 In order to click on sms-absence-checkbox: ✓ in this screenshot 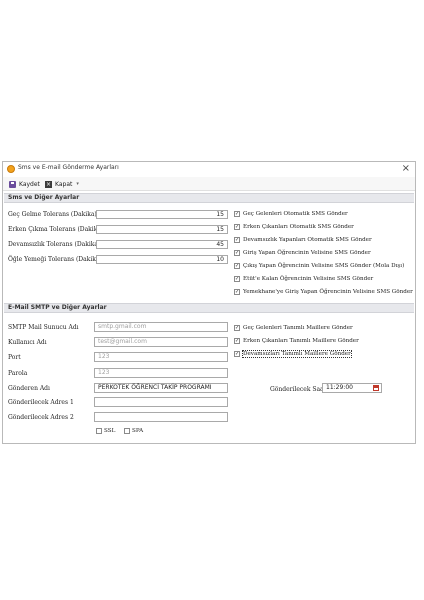, I will do `click(237, 240)`.